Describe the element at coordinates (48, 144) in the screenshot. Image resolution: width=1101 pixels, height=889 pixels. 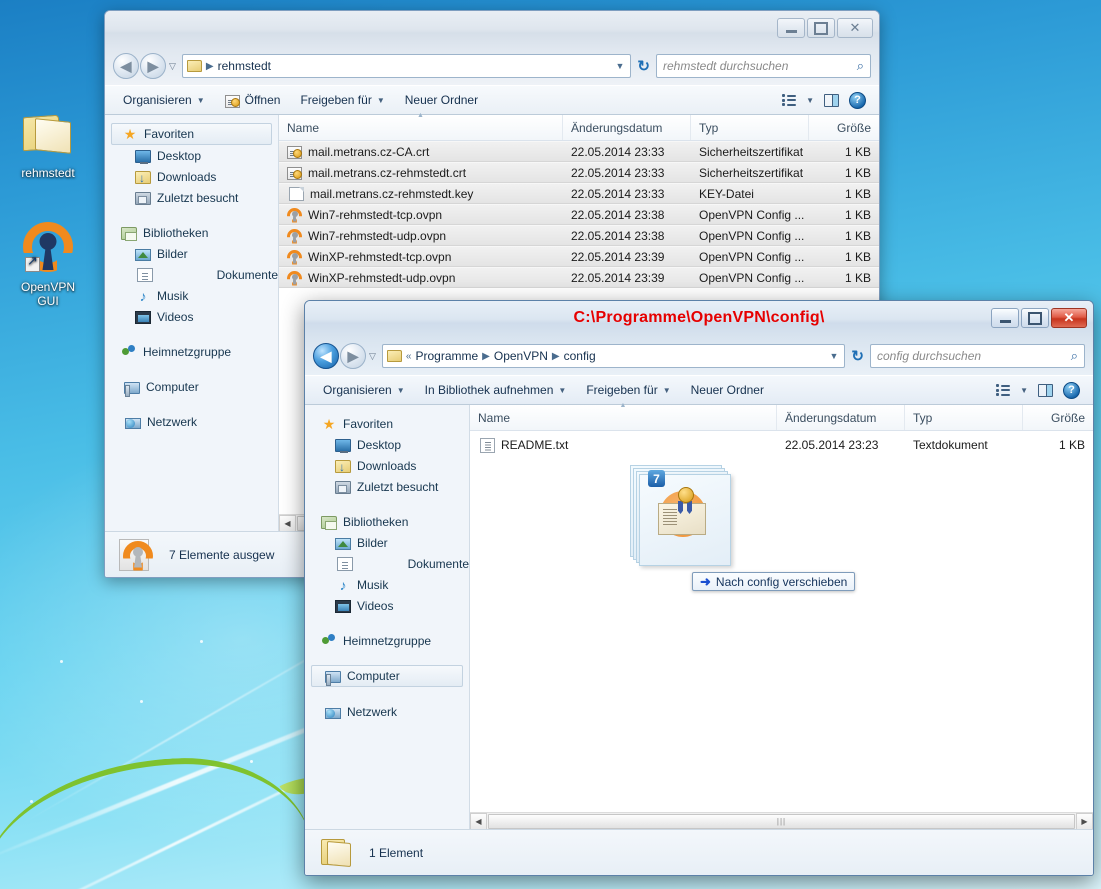
I see `desktop-icon-rehmstedt: rehmstedt` at that location.